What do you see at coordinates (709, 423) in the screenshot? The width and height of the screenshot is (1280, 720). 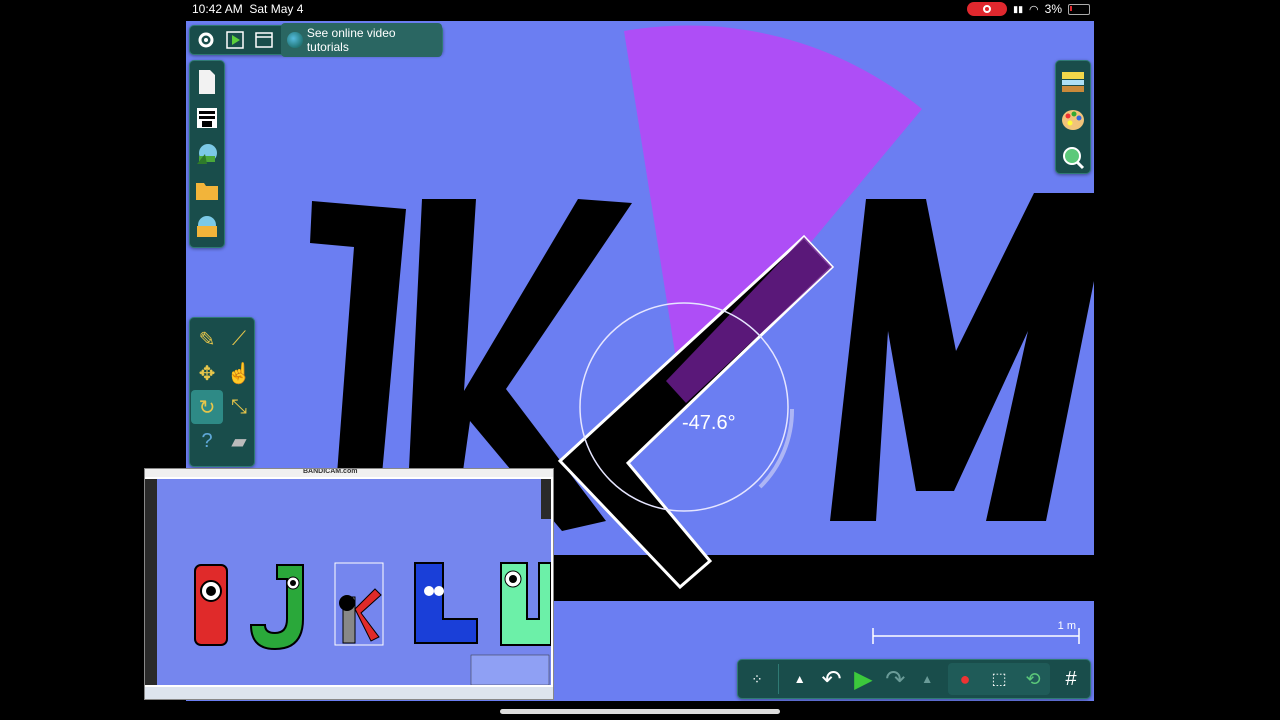 I see `angle-readout: -47.6°` at bounding box center [709, 423].